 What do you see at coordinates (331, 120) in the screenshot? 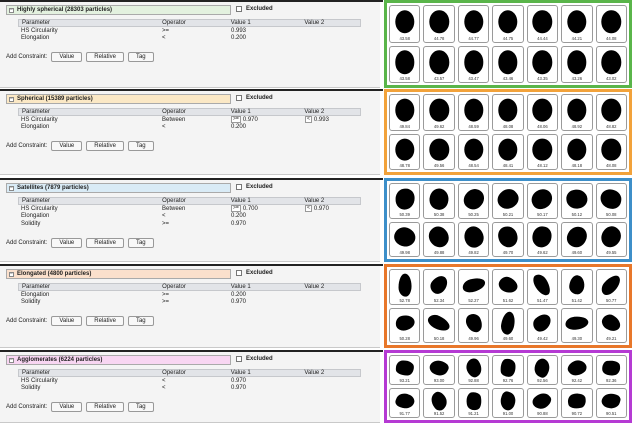
I see `value2-cell: <0.993` at bounding box center [331, 120].